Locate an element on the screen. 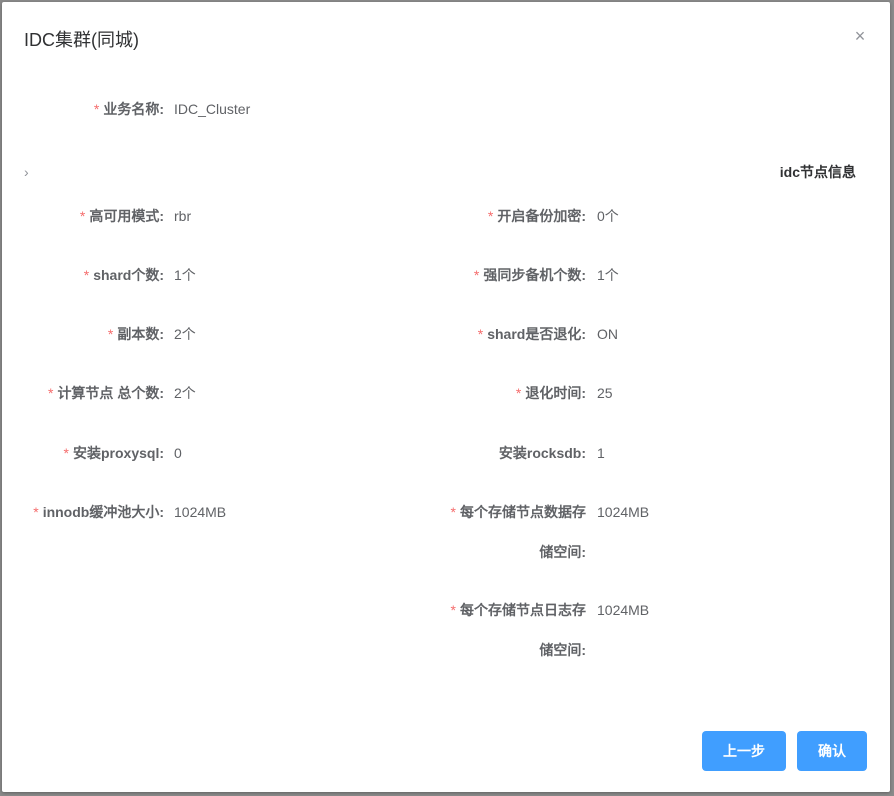 The image size is (894, 796). ha-mode-value: rbr is located at coordinates (183, 216).